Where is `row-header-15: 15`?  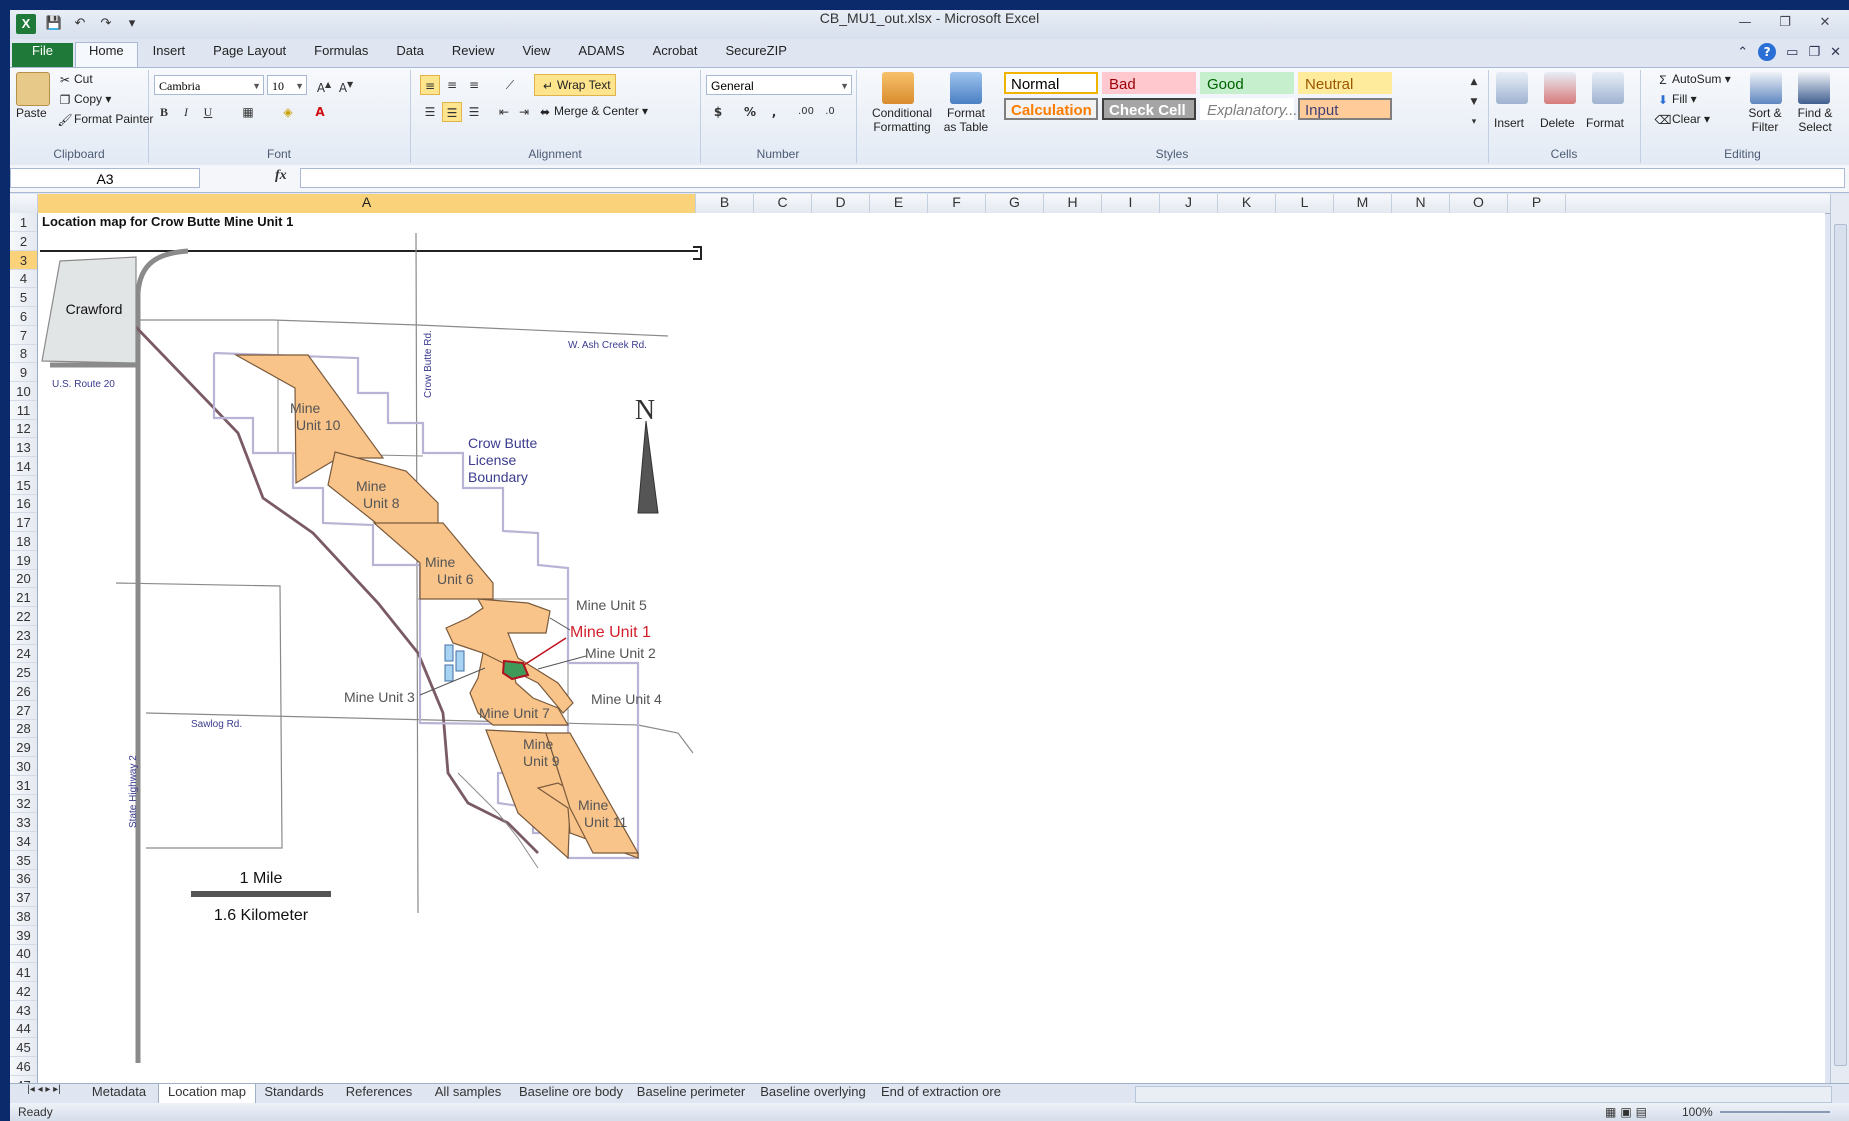
row-header-15: 15 is located at coordinates (23, 485).